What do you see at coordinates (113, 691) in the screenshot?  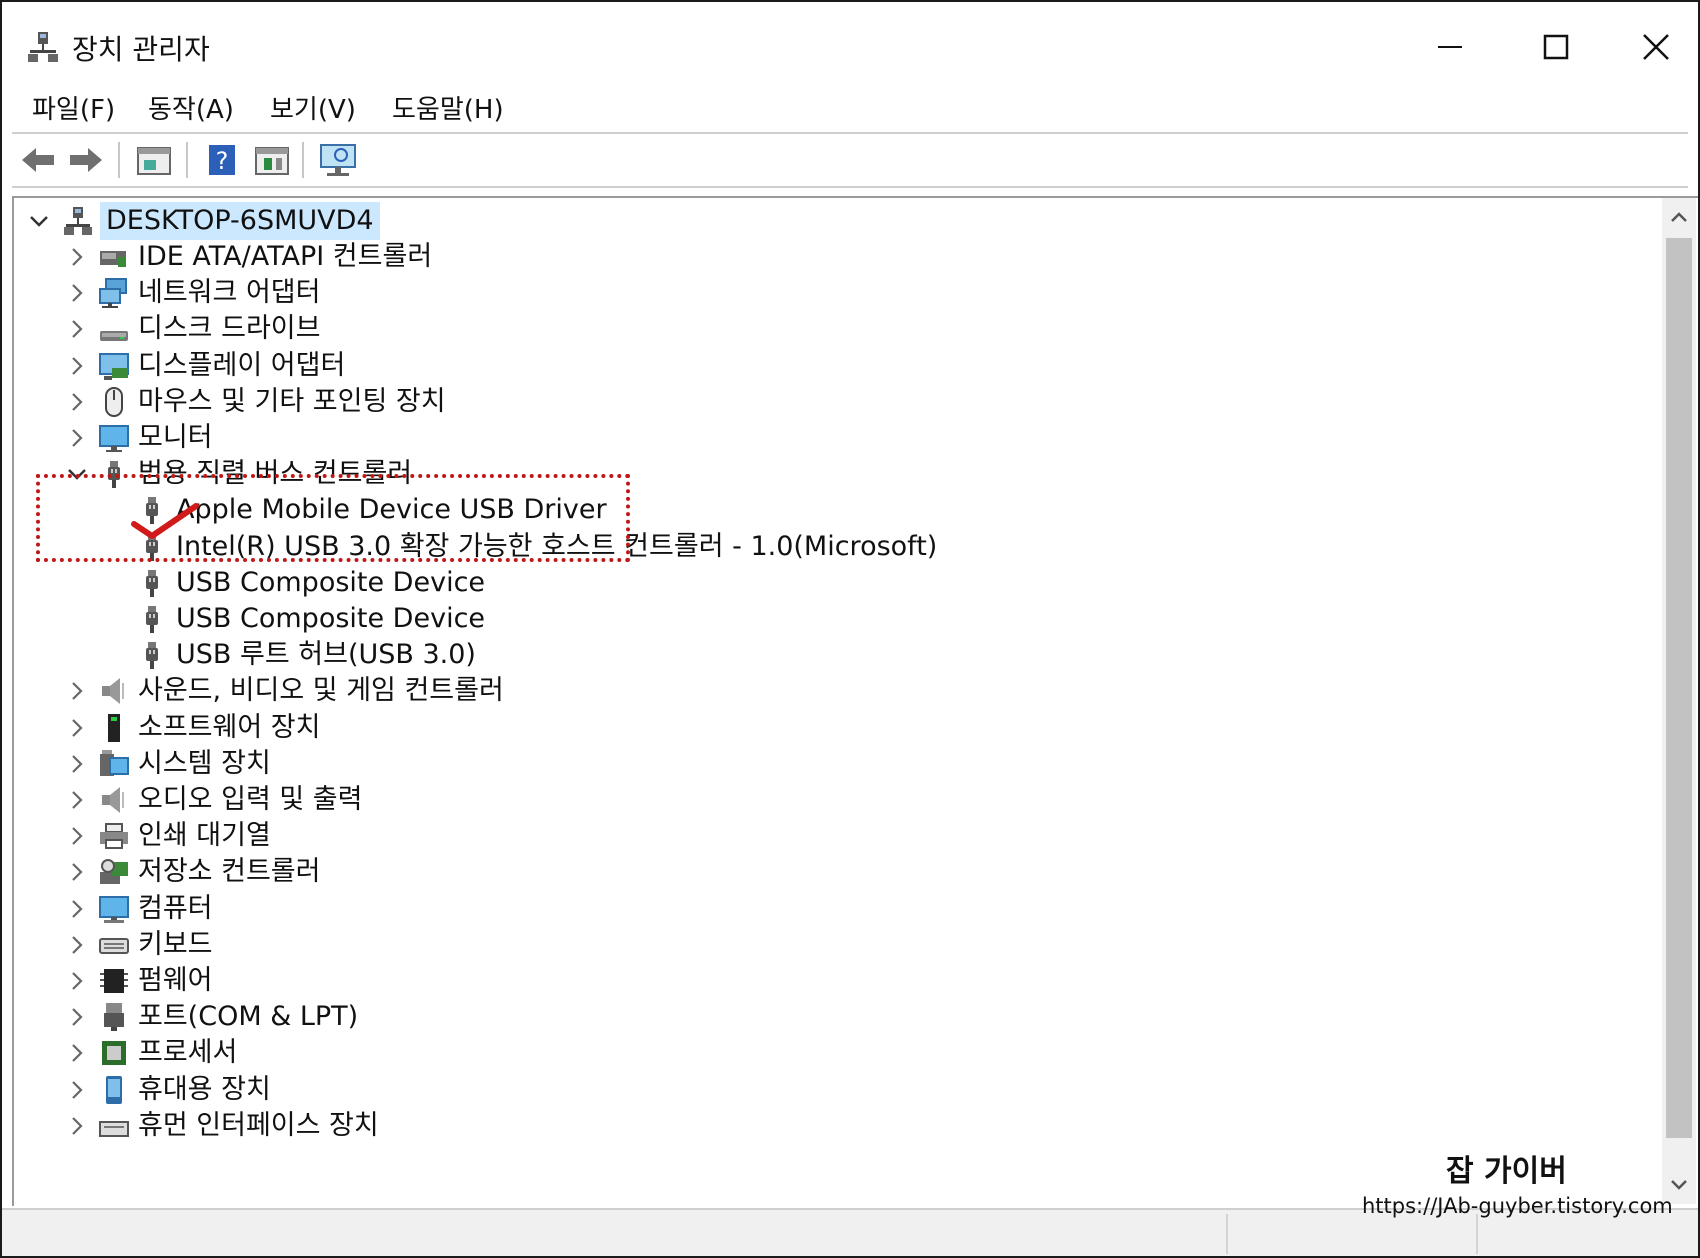 I see `speaker-icon` at bounding box center [113, 691].